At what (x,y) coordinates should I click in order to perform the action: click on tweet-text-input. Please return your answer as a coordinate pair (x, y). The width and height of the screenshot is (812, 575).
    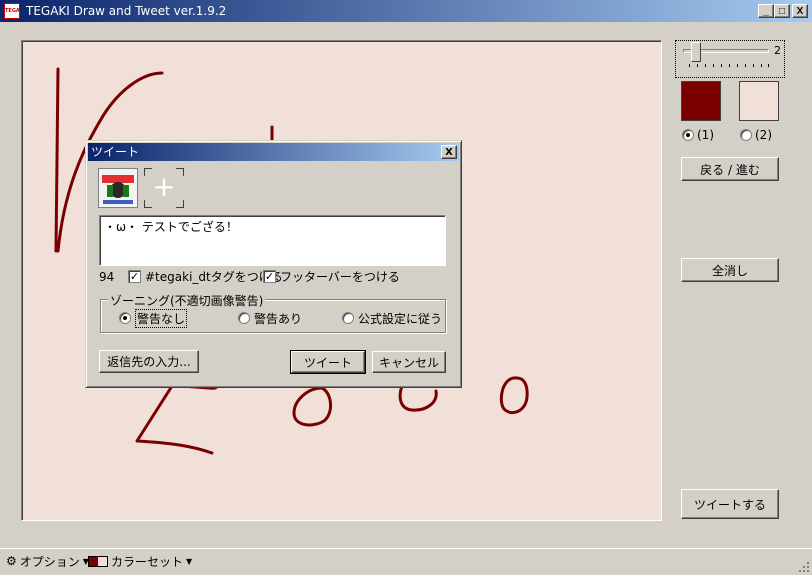
    Looking at the image, I should click on (272, 240).